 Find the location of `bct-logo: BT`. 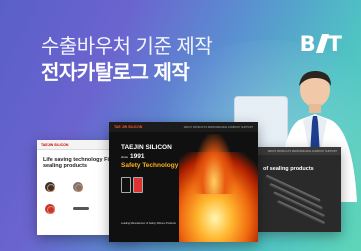

bct-logo: BT is located at coordinates (321, 44).